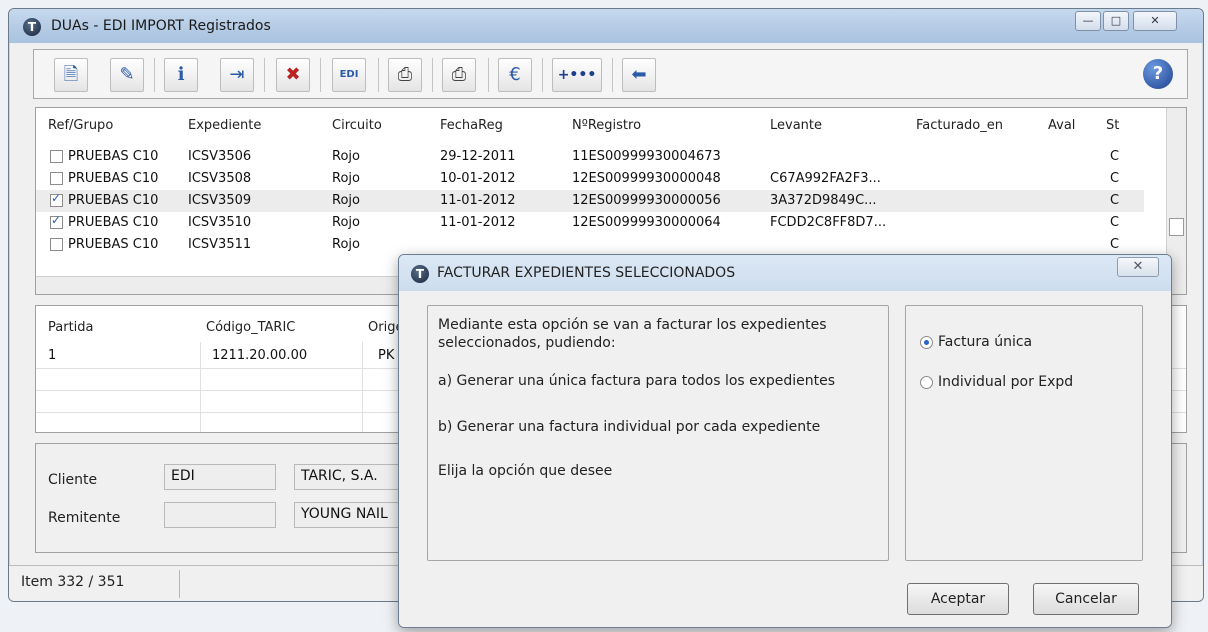 This screenshot has height=632, width=1208. What do you see at coordinates (586, 273) in the screenshot?
I see `dialog-title: FACTURAR EXPEDIENTES SELECCIONADOS` at bounding box center [586, 273].